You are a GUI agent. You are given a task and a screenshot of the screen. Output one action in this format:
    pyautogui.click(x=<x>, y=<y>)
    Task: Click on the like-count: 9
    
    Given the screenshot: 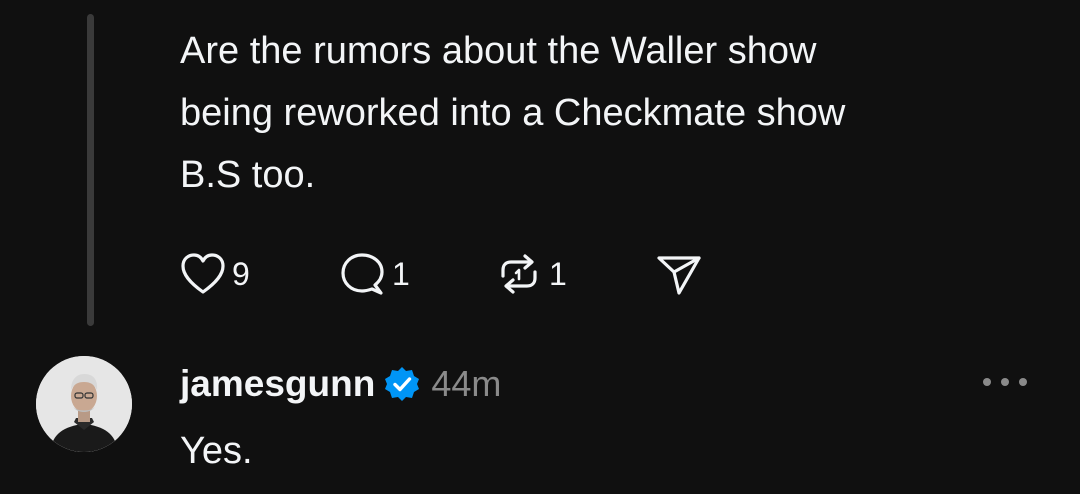 What is the action you would take?
    pyautogui.click(x=241, y=273)
    